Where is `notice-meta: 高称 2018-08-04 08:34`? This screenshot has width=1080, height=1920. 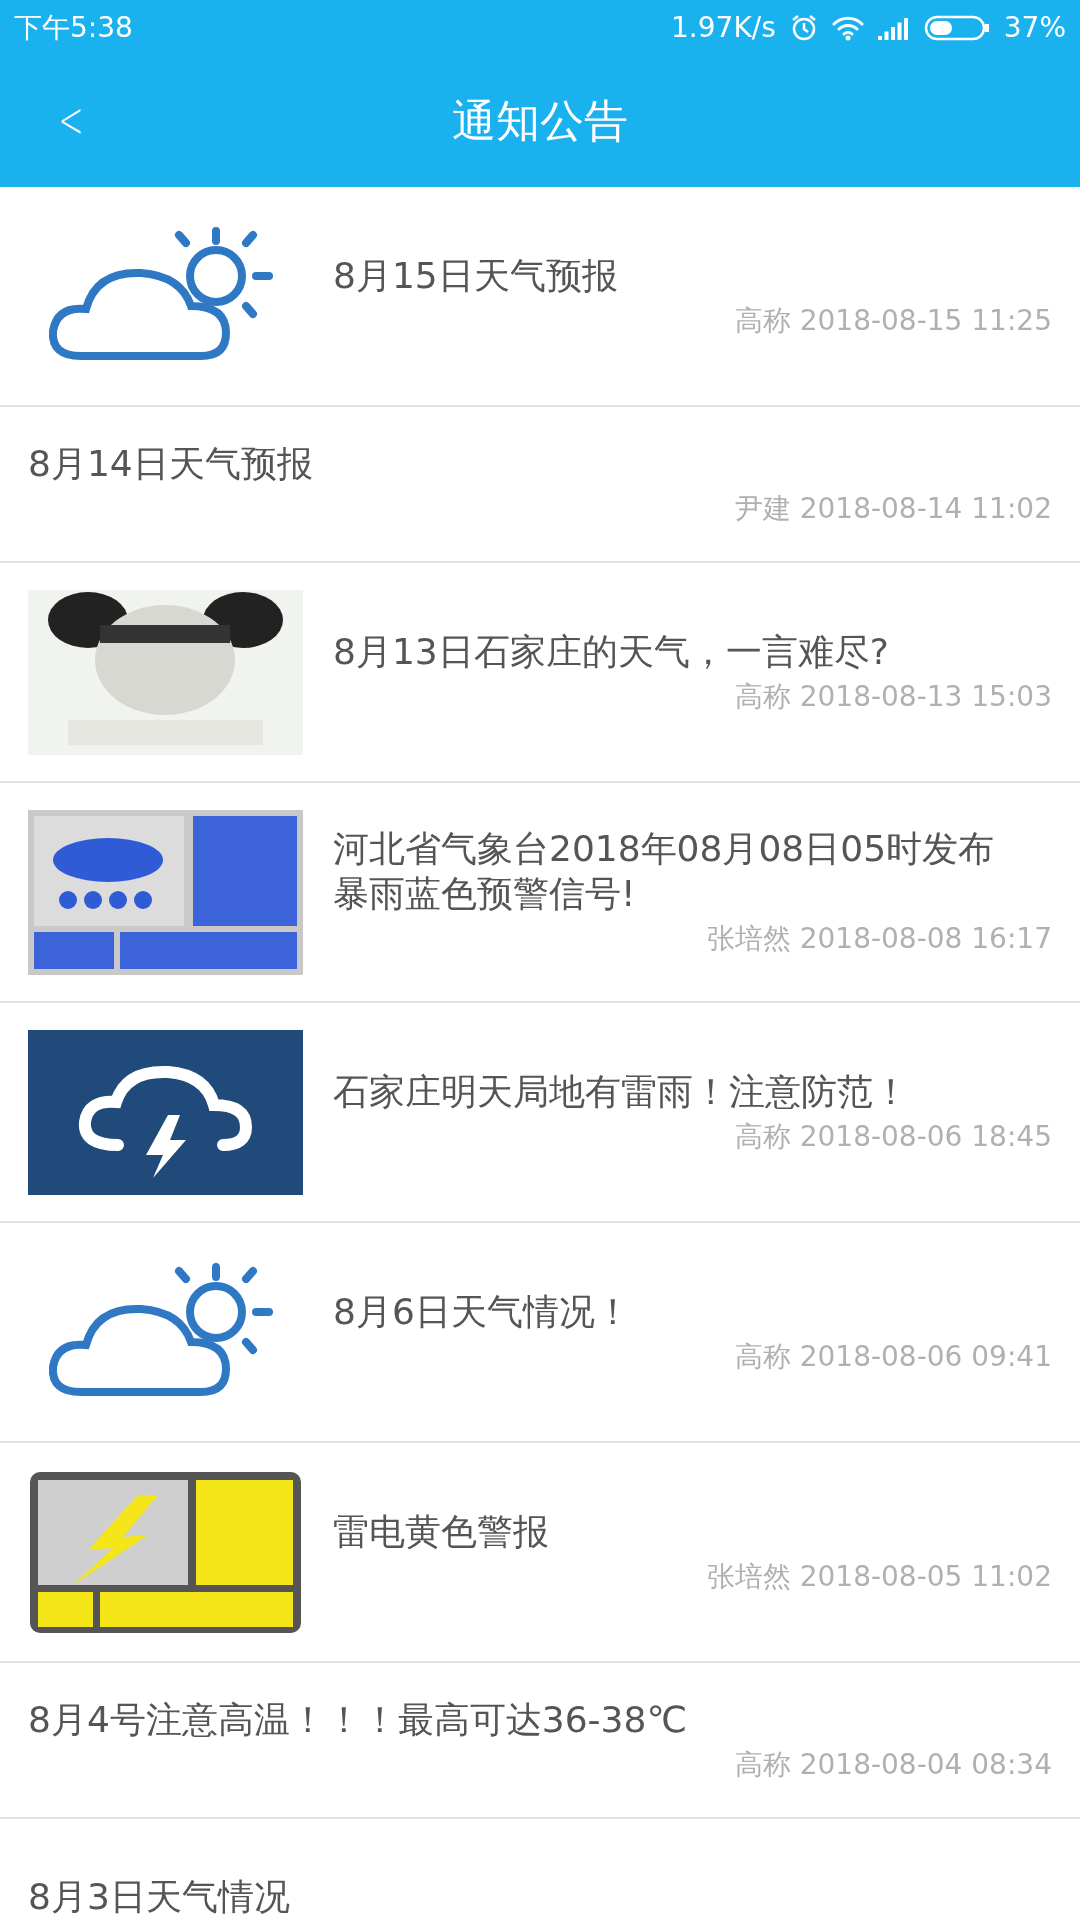 notice-meta: 高称 2018-08-04 08:34 is located at coordinates (892, 1764).